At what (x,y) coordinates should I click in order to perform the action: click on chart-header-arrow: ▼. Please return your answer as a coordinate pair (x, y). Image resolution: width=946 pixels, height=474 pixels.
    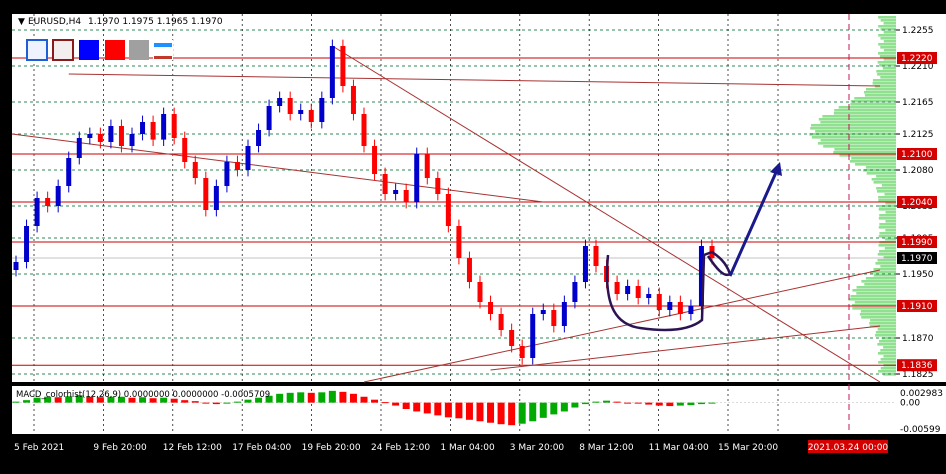
    Looking at the image, I should click on (21, 22).